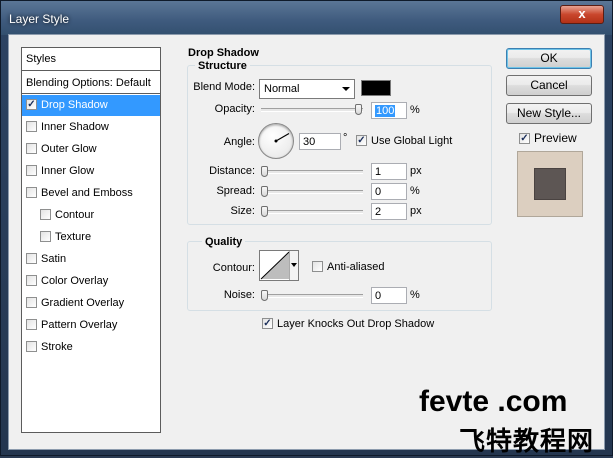  Describe the element at coordinates (389, 110) in the screenshot. I see `opacity-input: 100` at that location.